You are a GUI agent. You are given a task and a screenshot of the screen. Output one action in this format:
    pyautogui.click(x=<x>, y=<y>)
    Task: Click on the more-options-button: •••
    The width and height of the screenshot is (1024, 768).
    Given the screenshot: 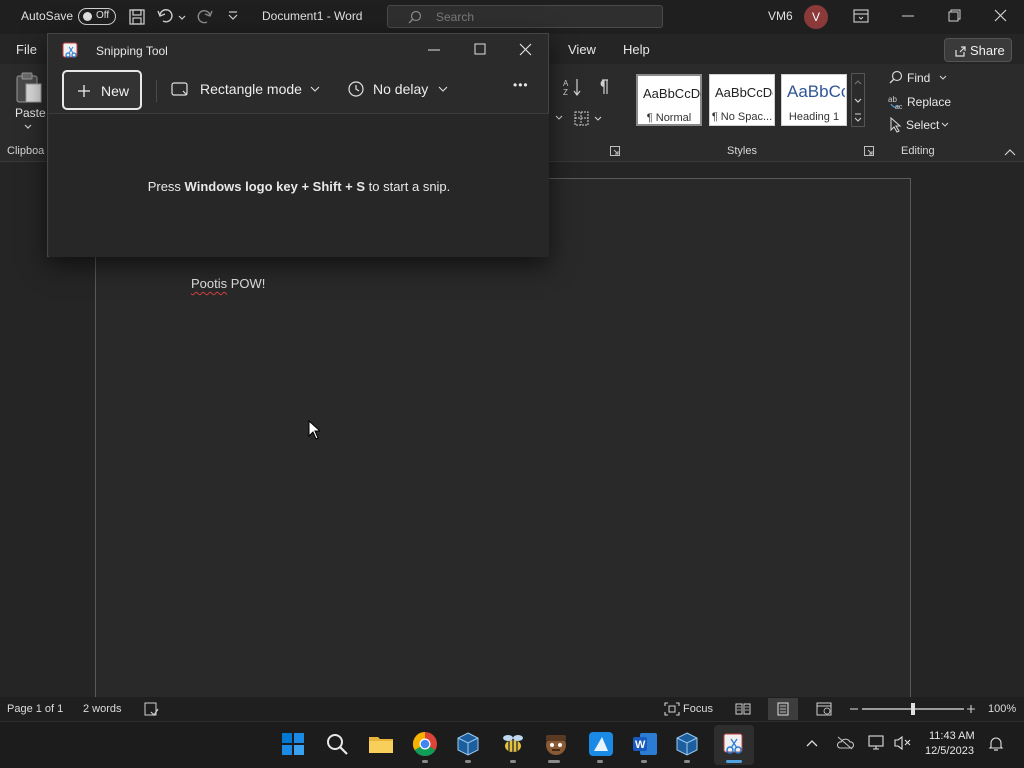 What is the action you would take?
    pyautogui.click(x=521, y=85)
    